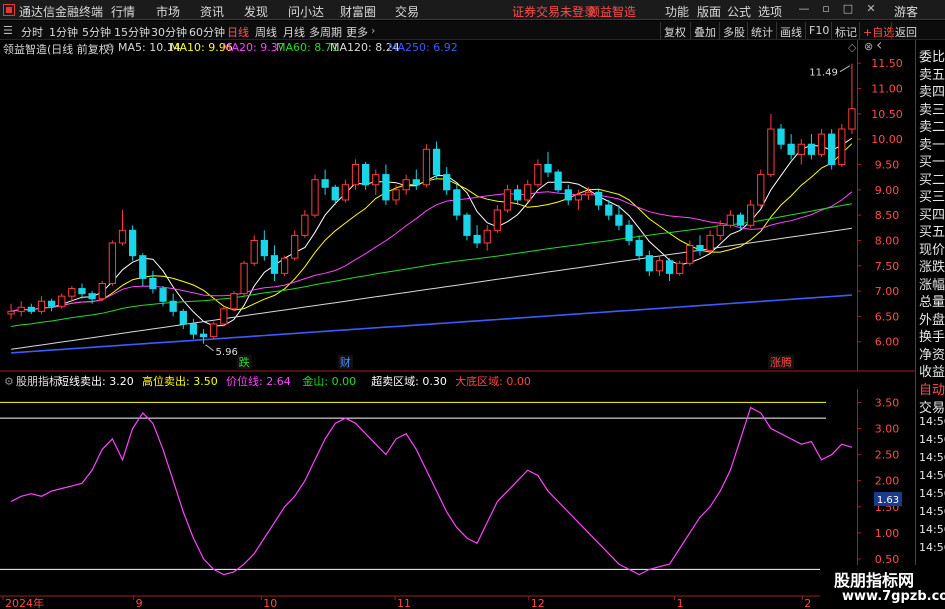 Image resolution: width=945 pixels, height=609 pixels. Describe the element at coordinates (244, 362) in the screenshot. I see `event-marker: 跌` at that location.